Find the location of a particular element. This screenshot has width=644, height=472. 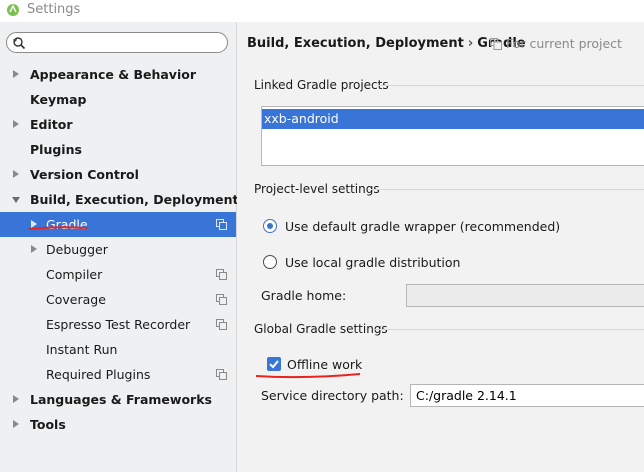

search-icon is located at coordinates (19, 43).